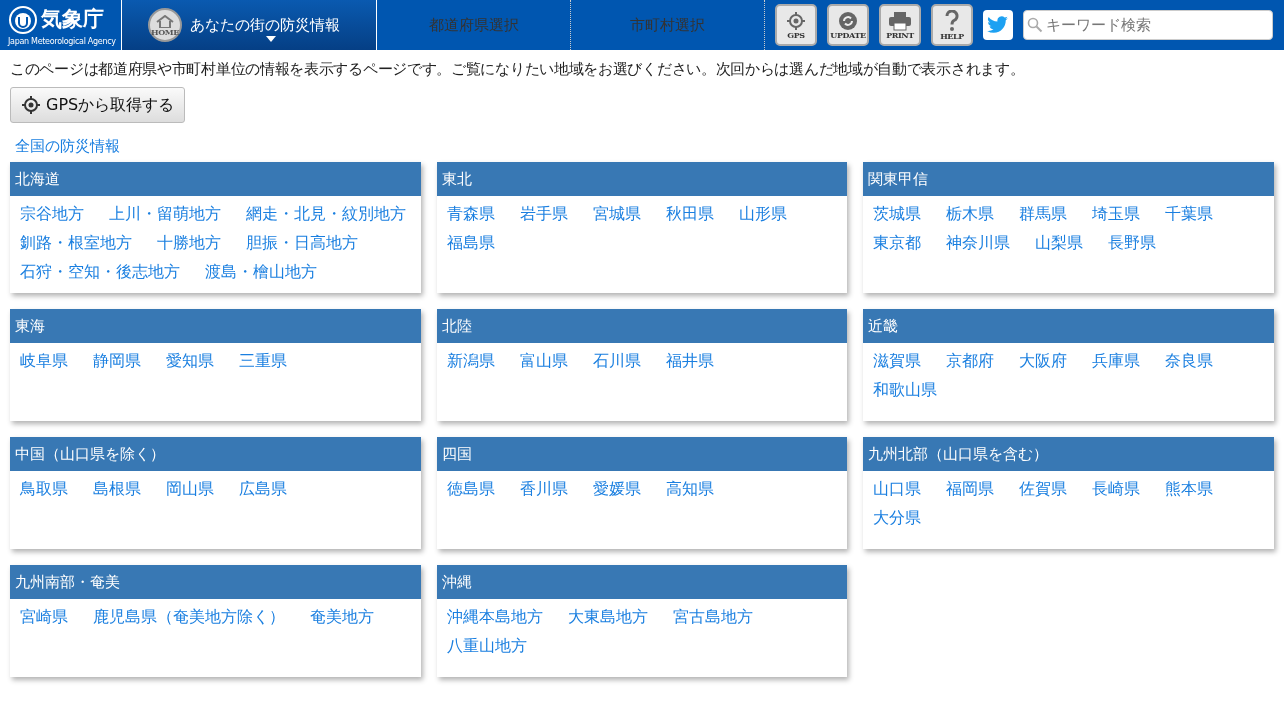 Image resolution: width=1284 pixels, height=708 pixels. I want to click on area-link: 胆振・日高地方, so click(302, 242).